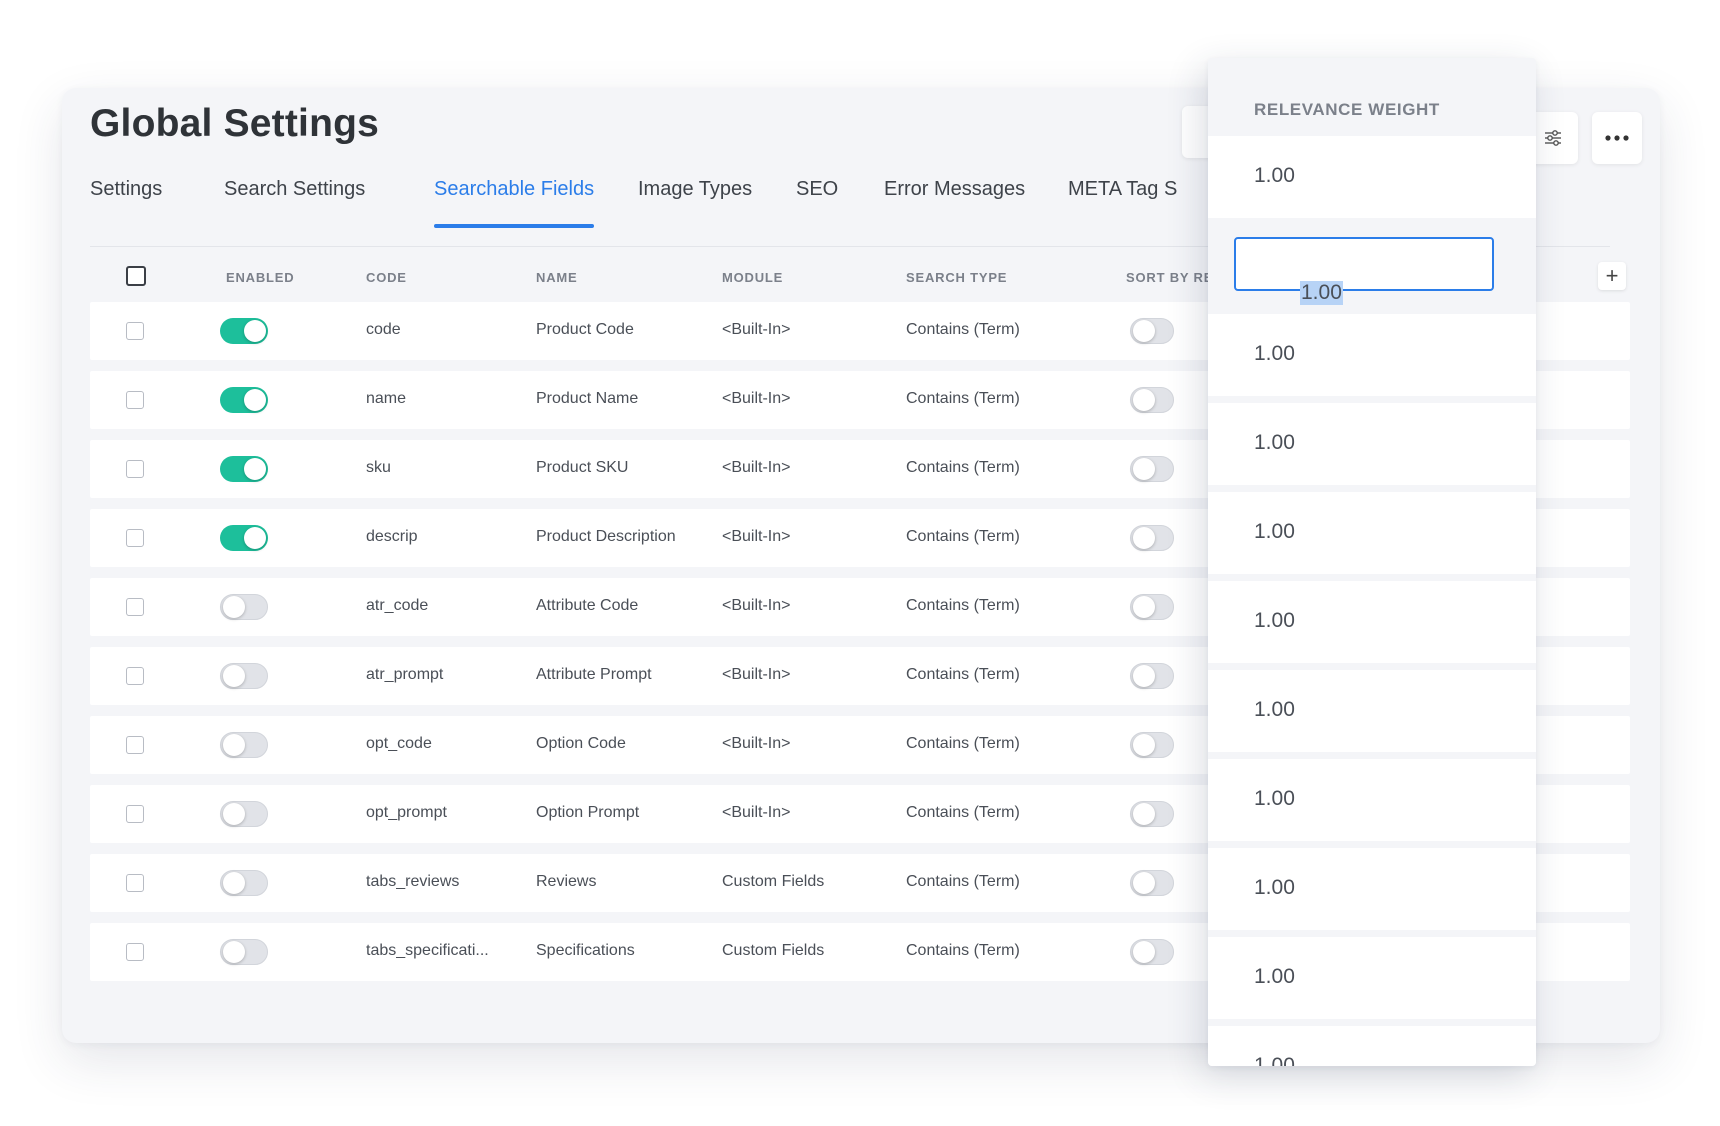  Describe the element at coordinates (695, 189) in the screenshot. I see `tab-image-types: Image Types` at that location.